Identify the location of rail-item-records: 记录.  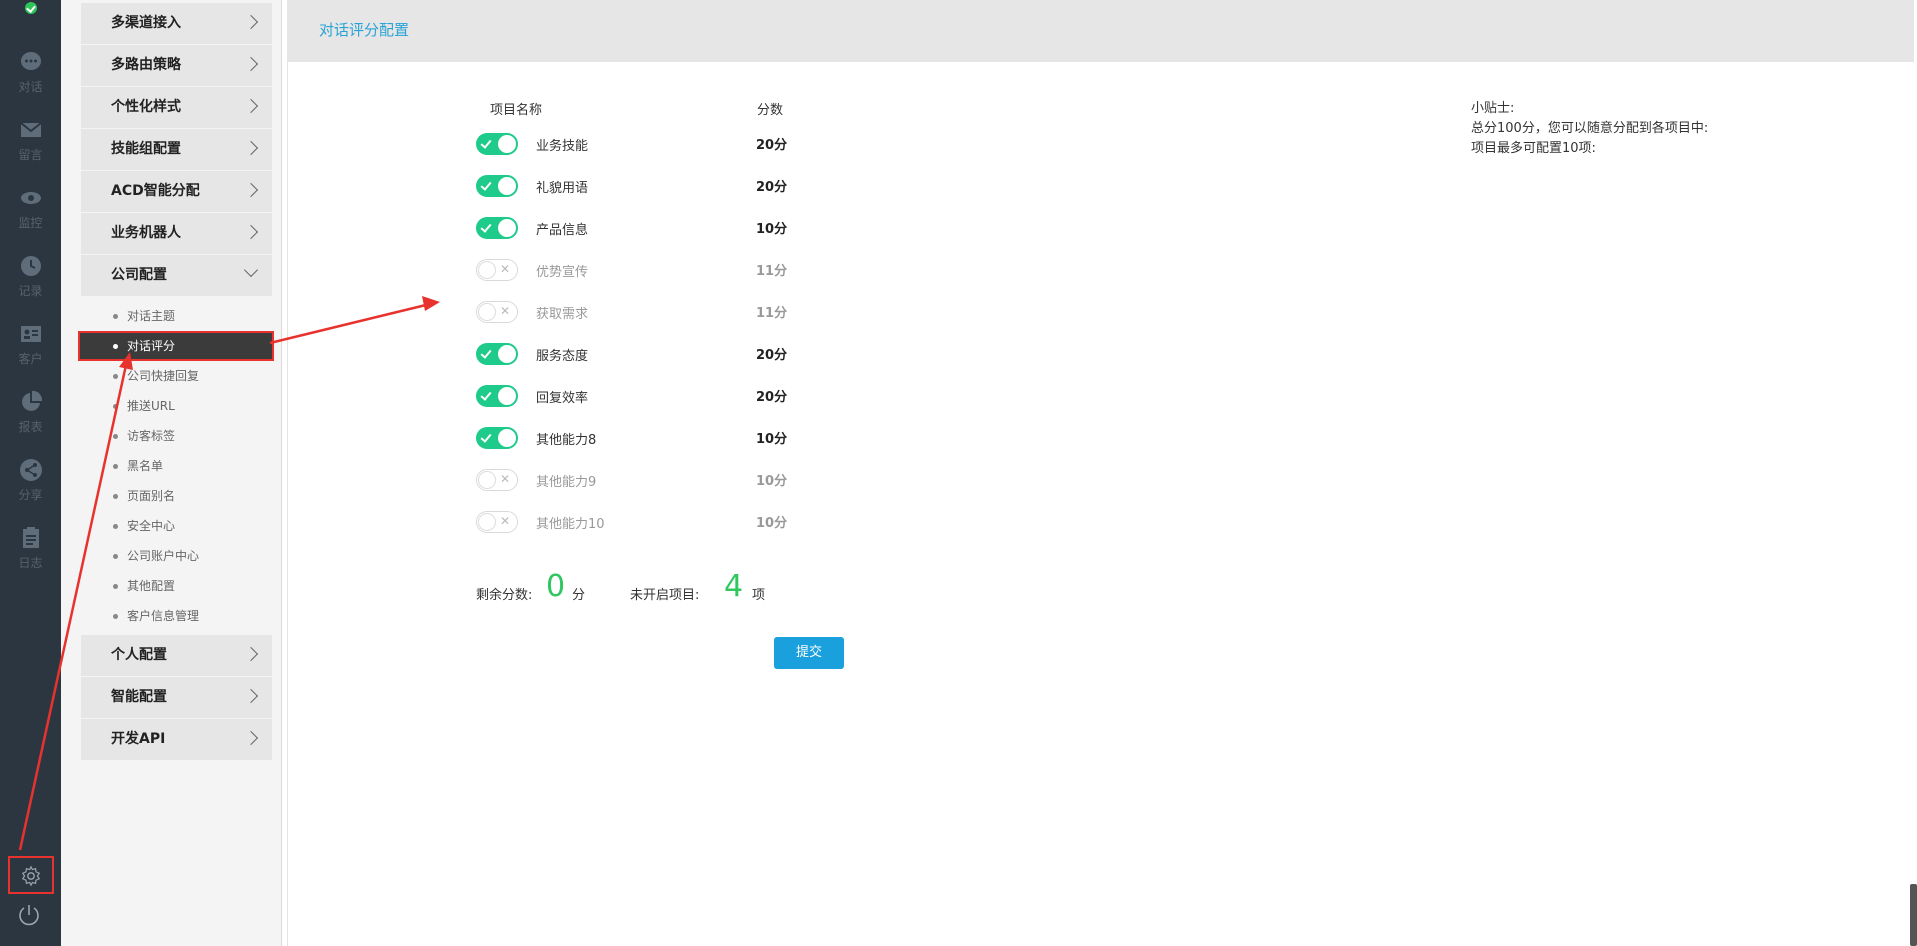
(30, 278).